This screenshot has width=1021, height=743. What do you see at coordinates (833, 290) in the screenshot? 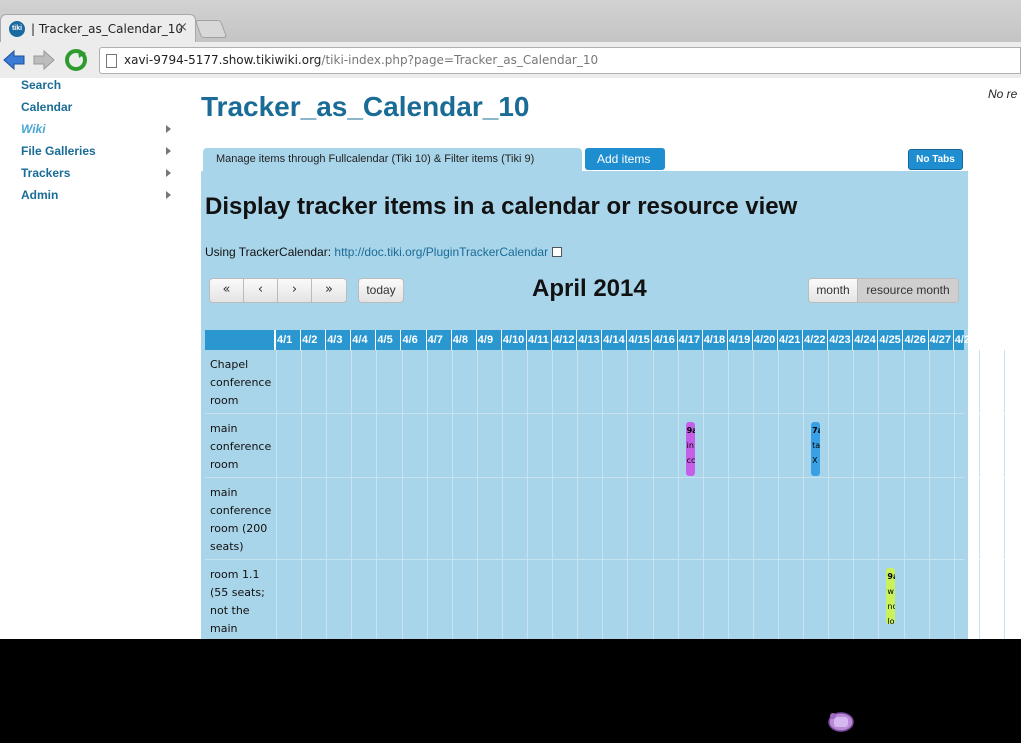
I see `view-month-button: month` at bounding box center [833, 290].